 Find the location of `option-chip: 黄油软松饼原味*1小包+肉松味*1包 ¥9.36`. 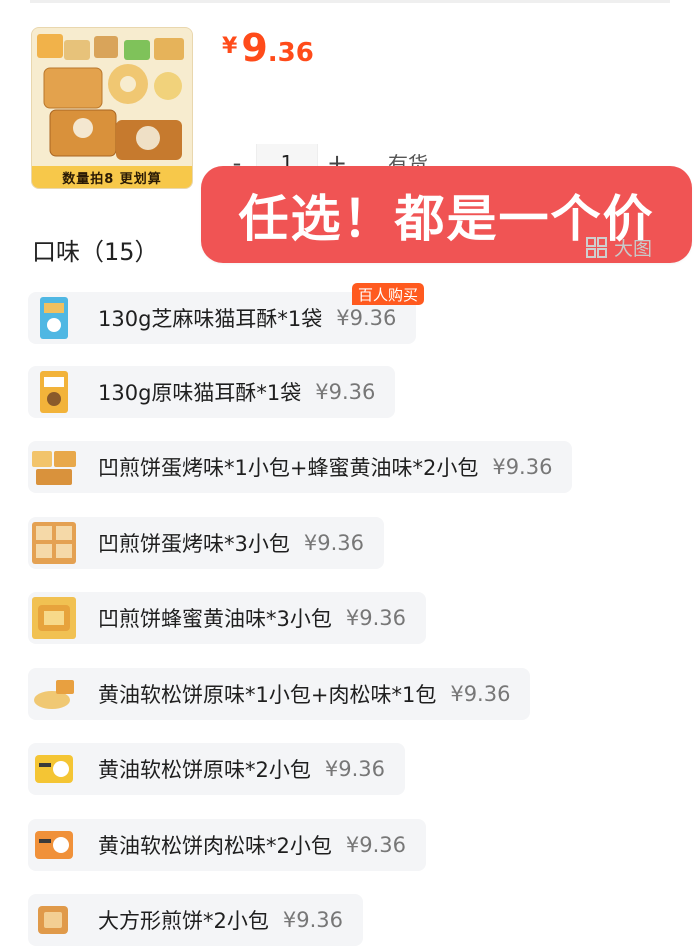

option-chip: 黄油软松饼原味*1小包+肉松味*1包 ¥9.36 is located at coordinates (279, 694).